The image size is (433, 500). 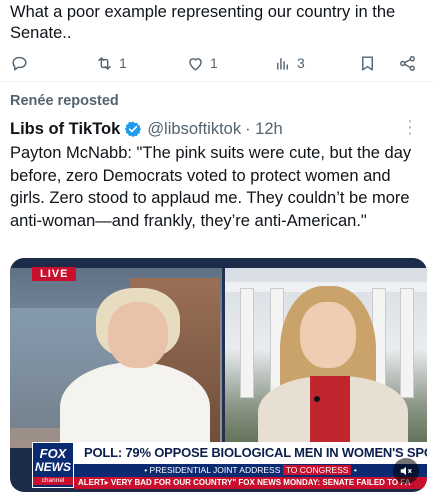 I want to click on tweet-author-row: Libs of TikTok @libsoftiktok · 12h ⋮, so click(x=217, y=129).